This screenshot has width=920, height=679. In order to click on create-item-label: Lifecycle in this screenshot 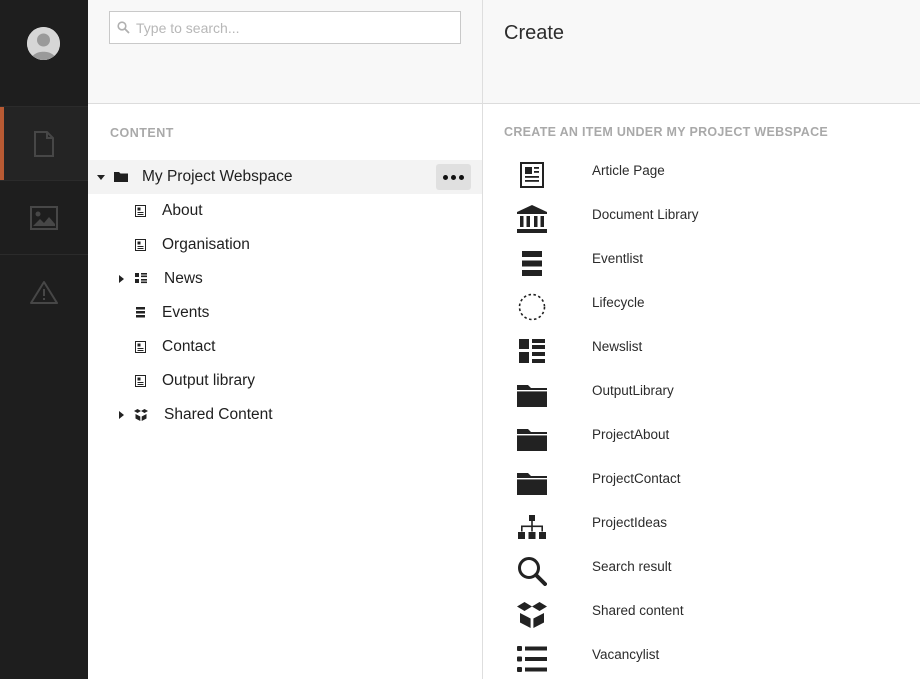, I will do `click(618, 302)`.